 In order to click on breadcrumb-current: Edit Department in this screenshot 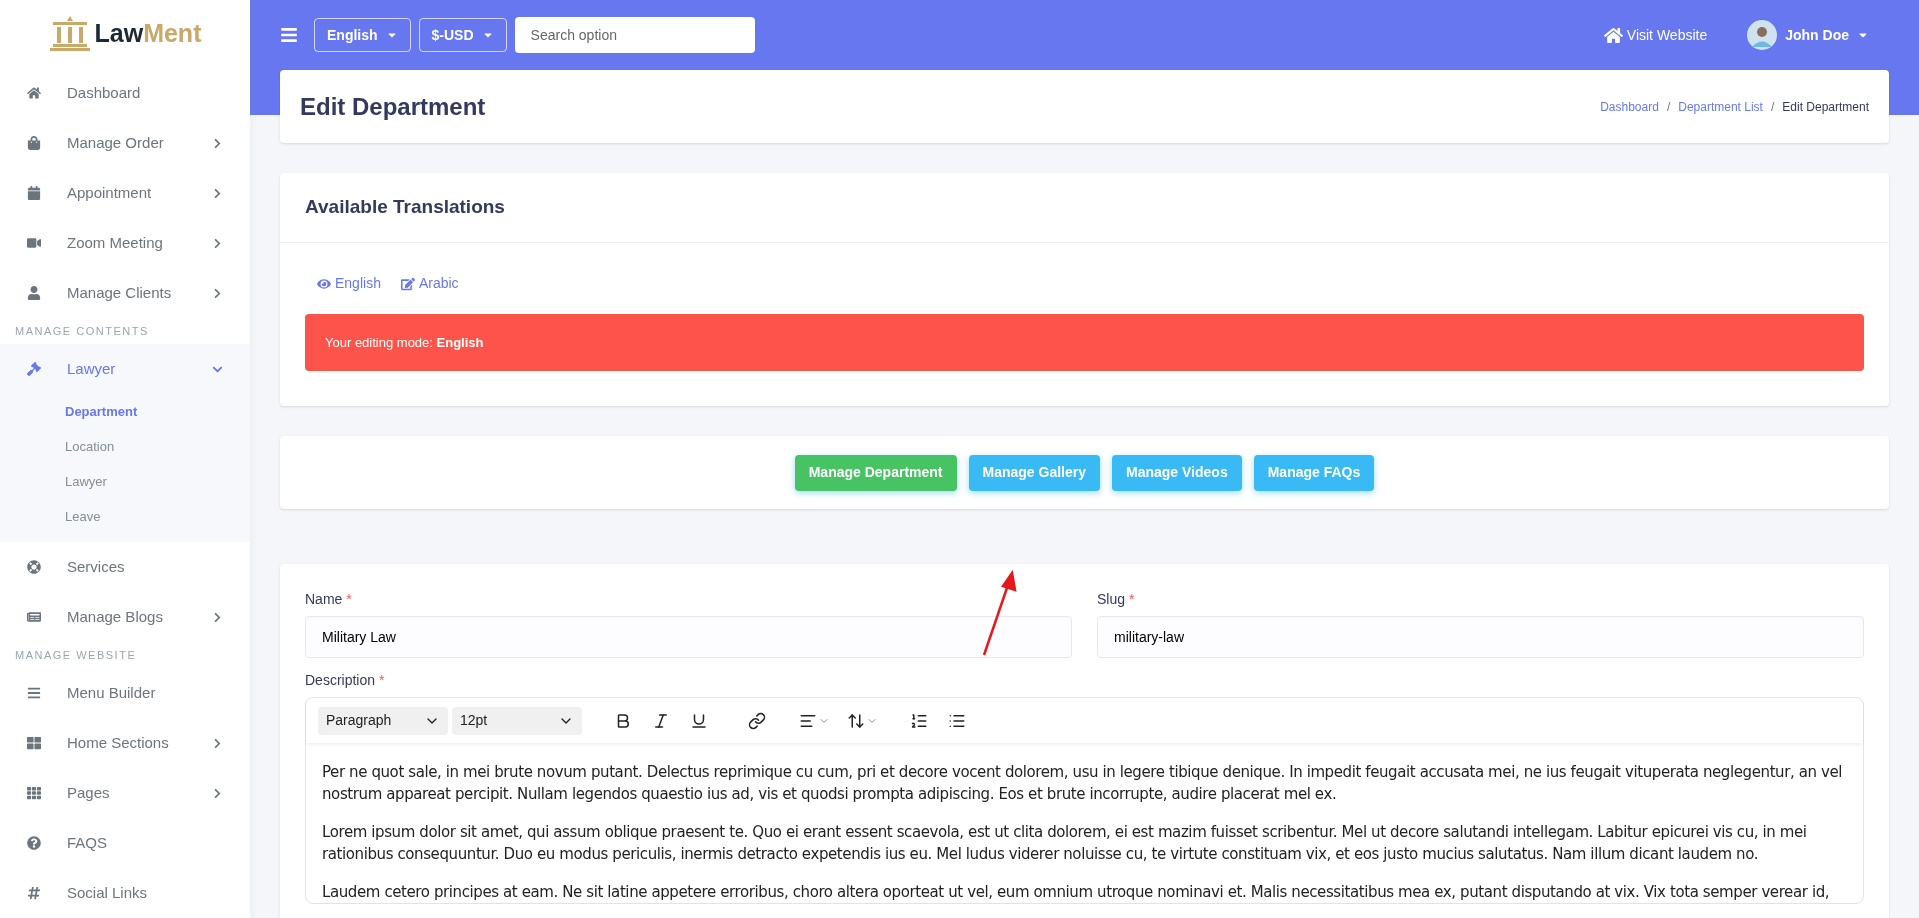, I will do `click(1825, 107)`.